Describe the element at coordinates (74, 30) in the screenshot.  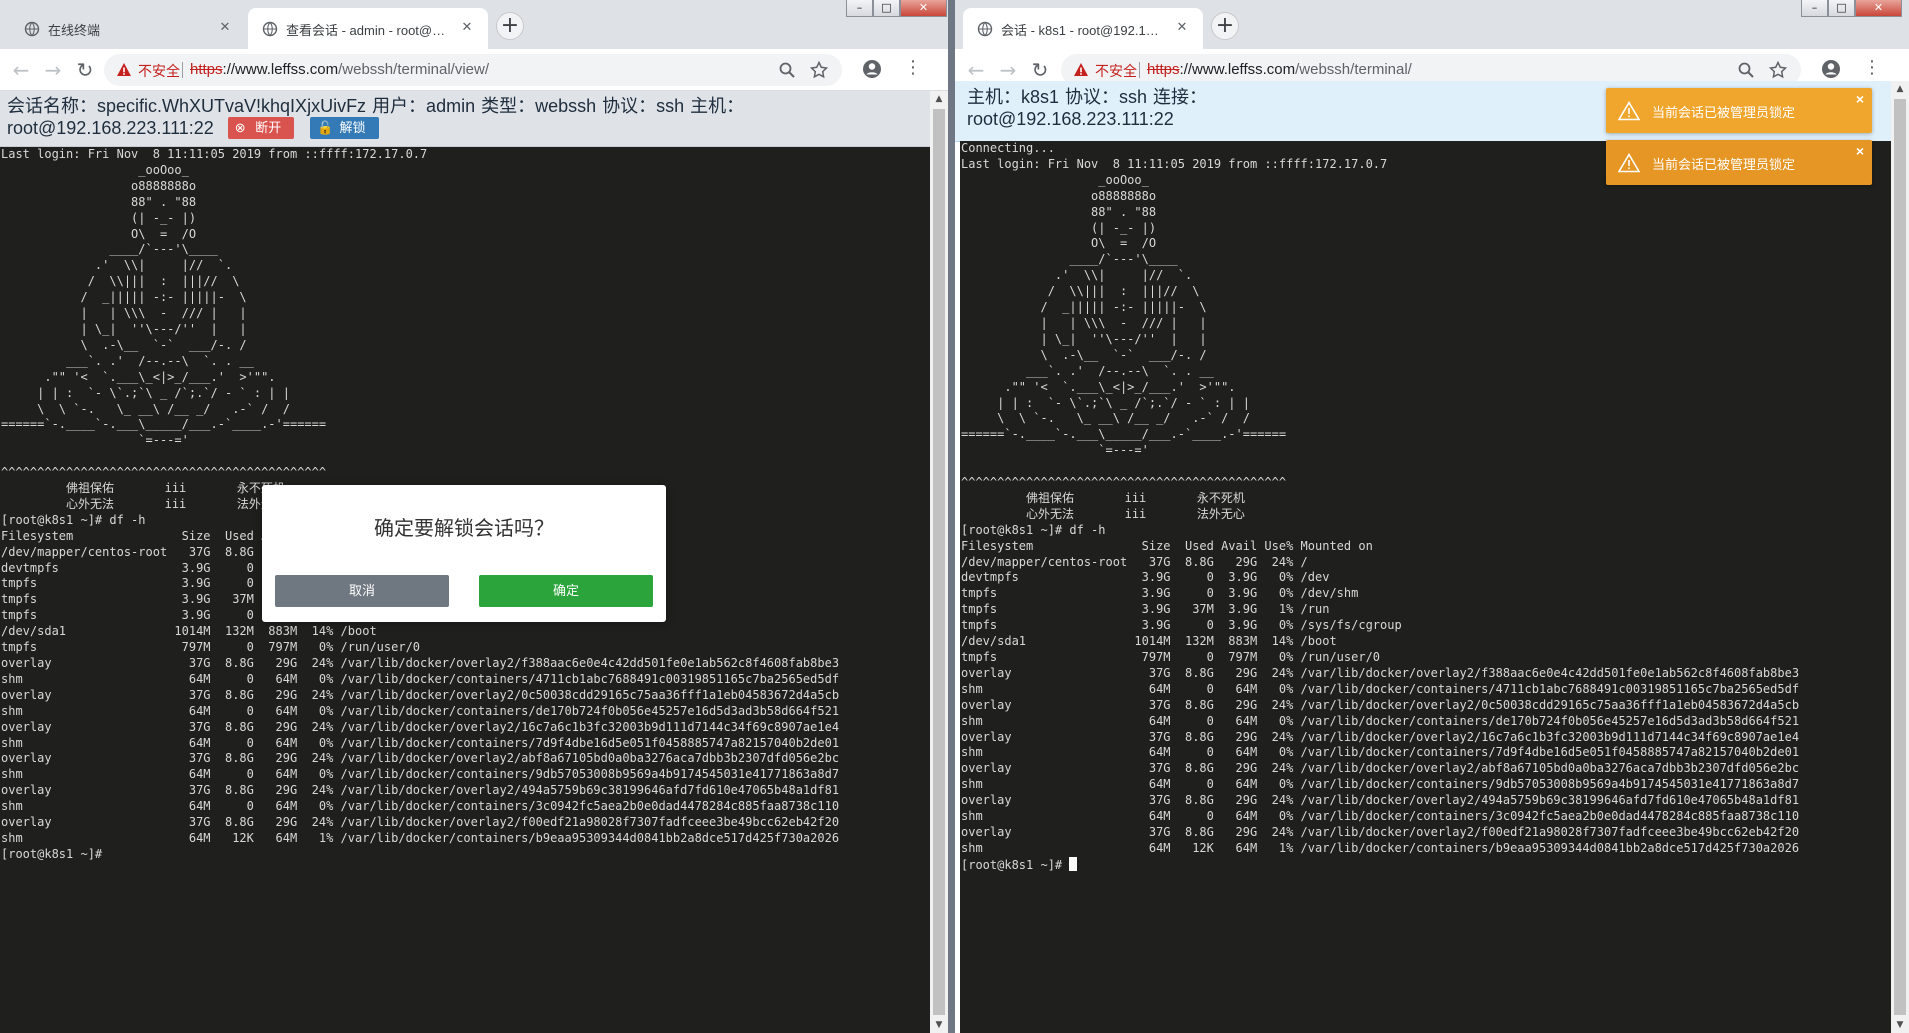
I see `tab-title: 在线终端` at that location.